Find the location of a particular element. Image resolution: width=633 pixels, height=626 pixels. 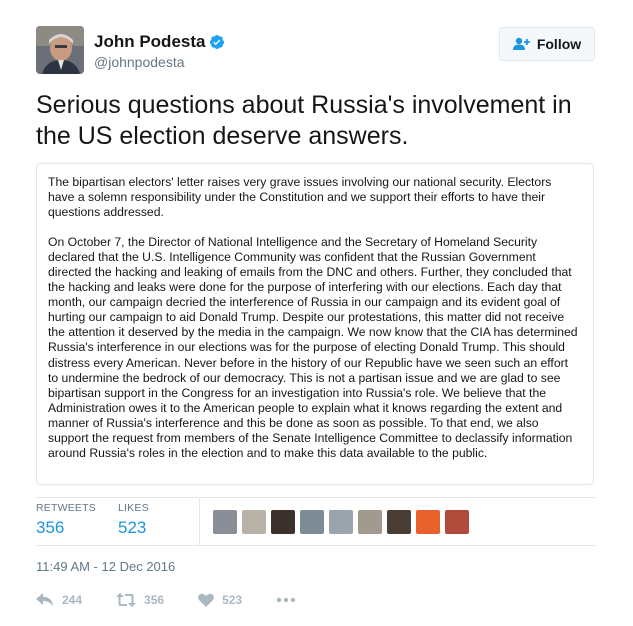

retweet-button: 356 is located at coordinates (140, 600).